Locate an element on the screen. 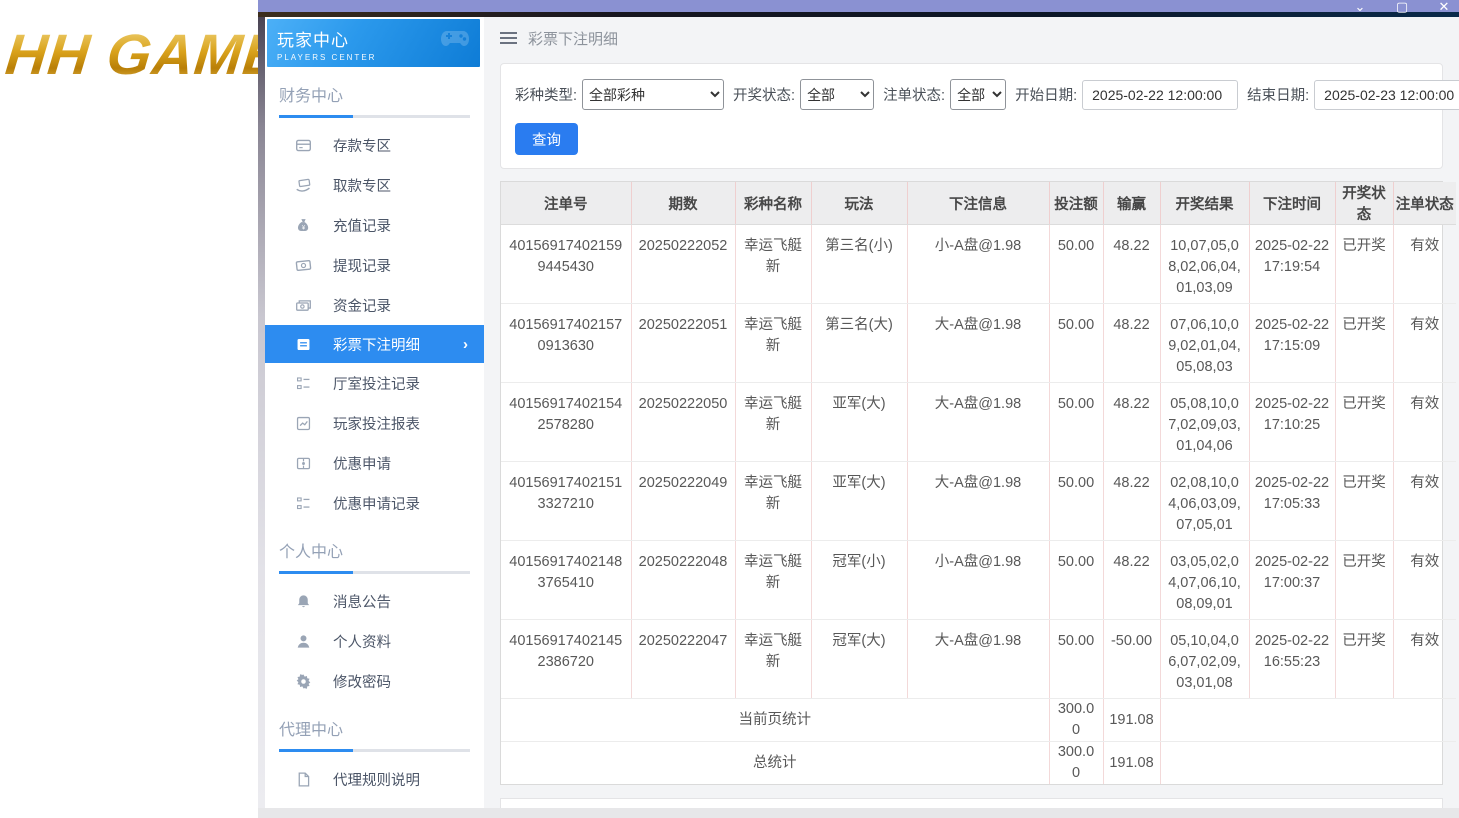  summary-label: 总统计 is located at coordinates (775, 763).